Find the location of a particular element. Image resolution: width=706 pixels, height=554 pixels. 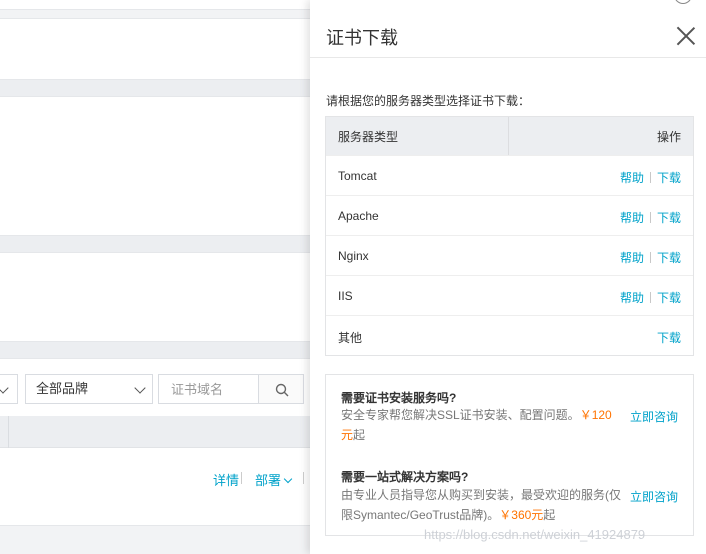

server-name: Apache is located at coordinates (358, 216).